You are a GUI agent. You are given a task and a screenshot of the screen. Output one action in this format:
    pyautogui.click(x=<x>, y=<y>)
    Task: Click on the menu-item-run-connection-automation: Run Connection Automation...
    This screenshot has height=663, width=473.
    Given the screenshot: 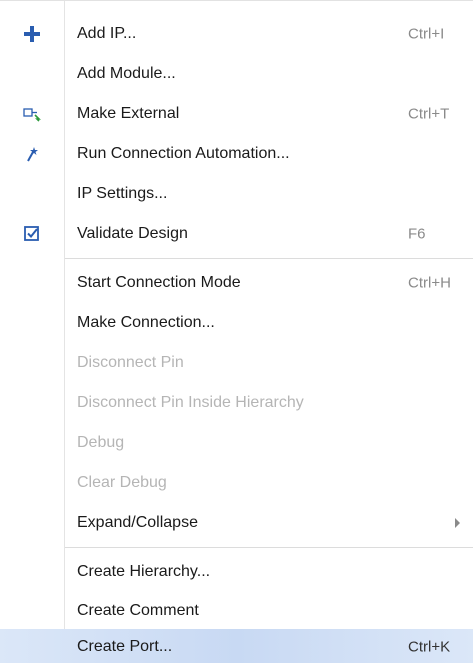 What is the action you would take?
    pyautogui.click(x=236, y=154)
    